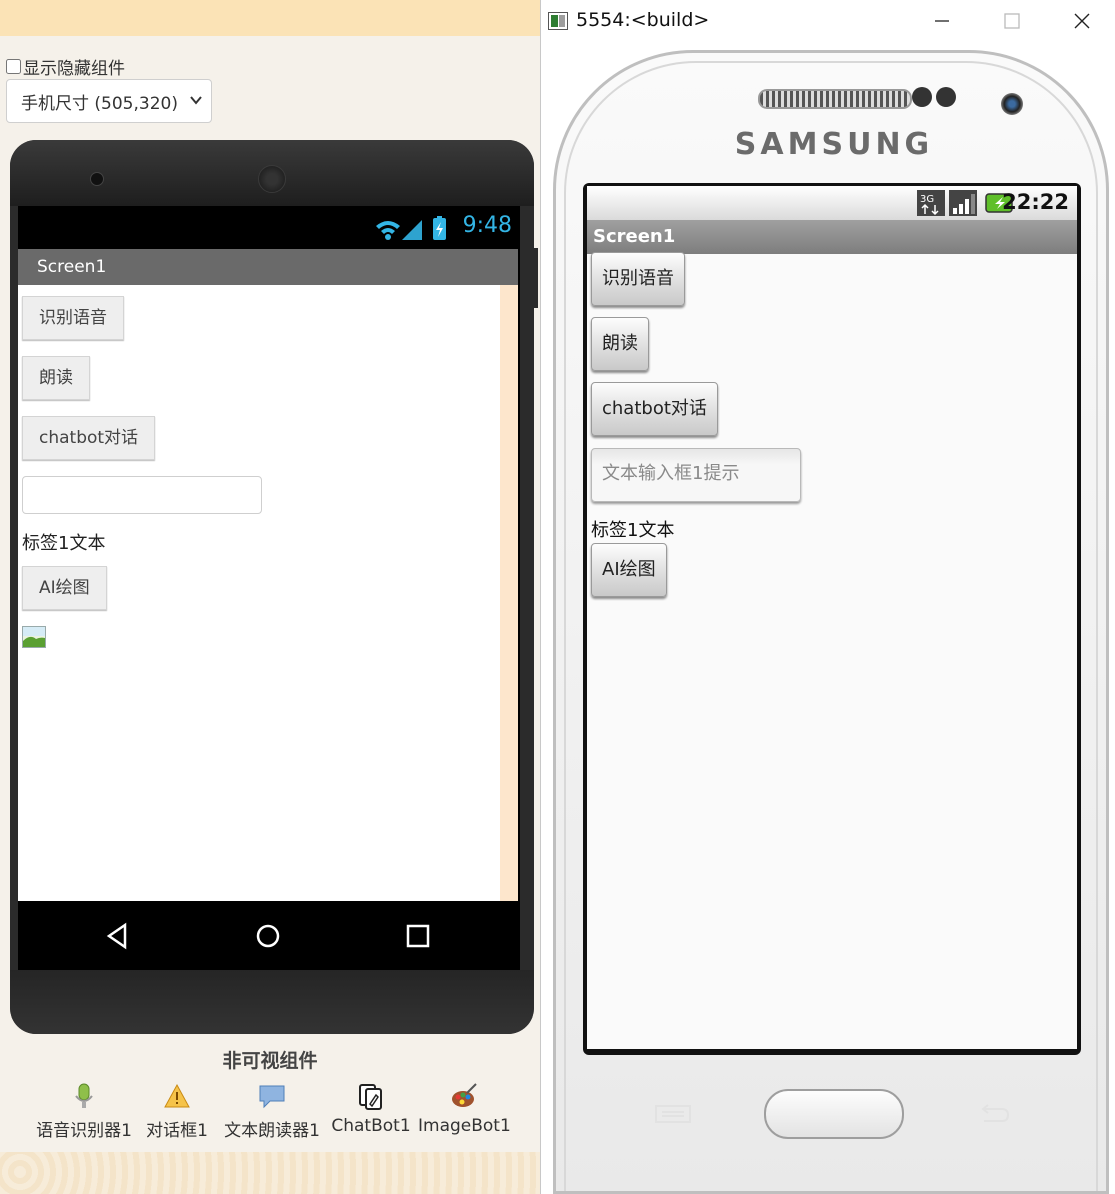 This screenshot has height=1194, width=1115. What do you see at coordinates (116, 936) in the screenshot?
I see `back-icon` at bounding box center [116, 936].